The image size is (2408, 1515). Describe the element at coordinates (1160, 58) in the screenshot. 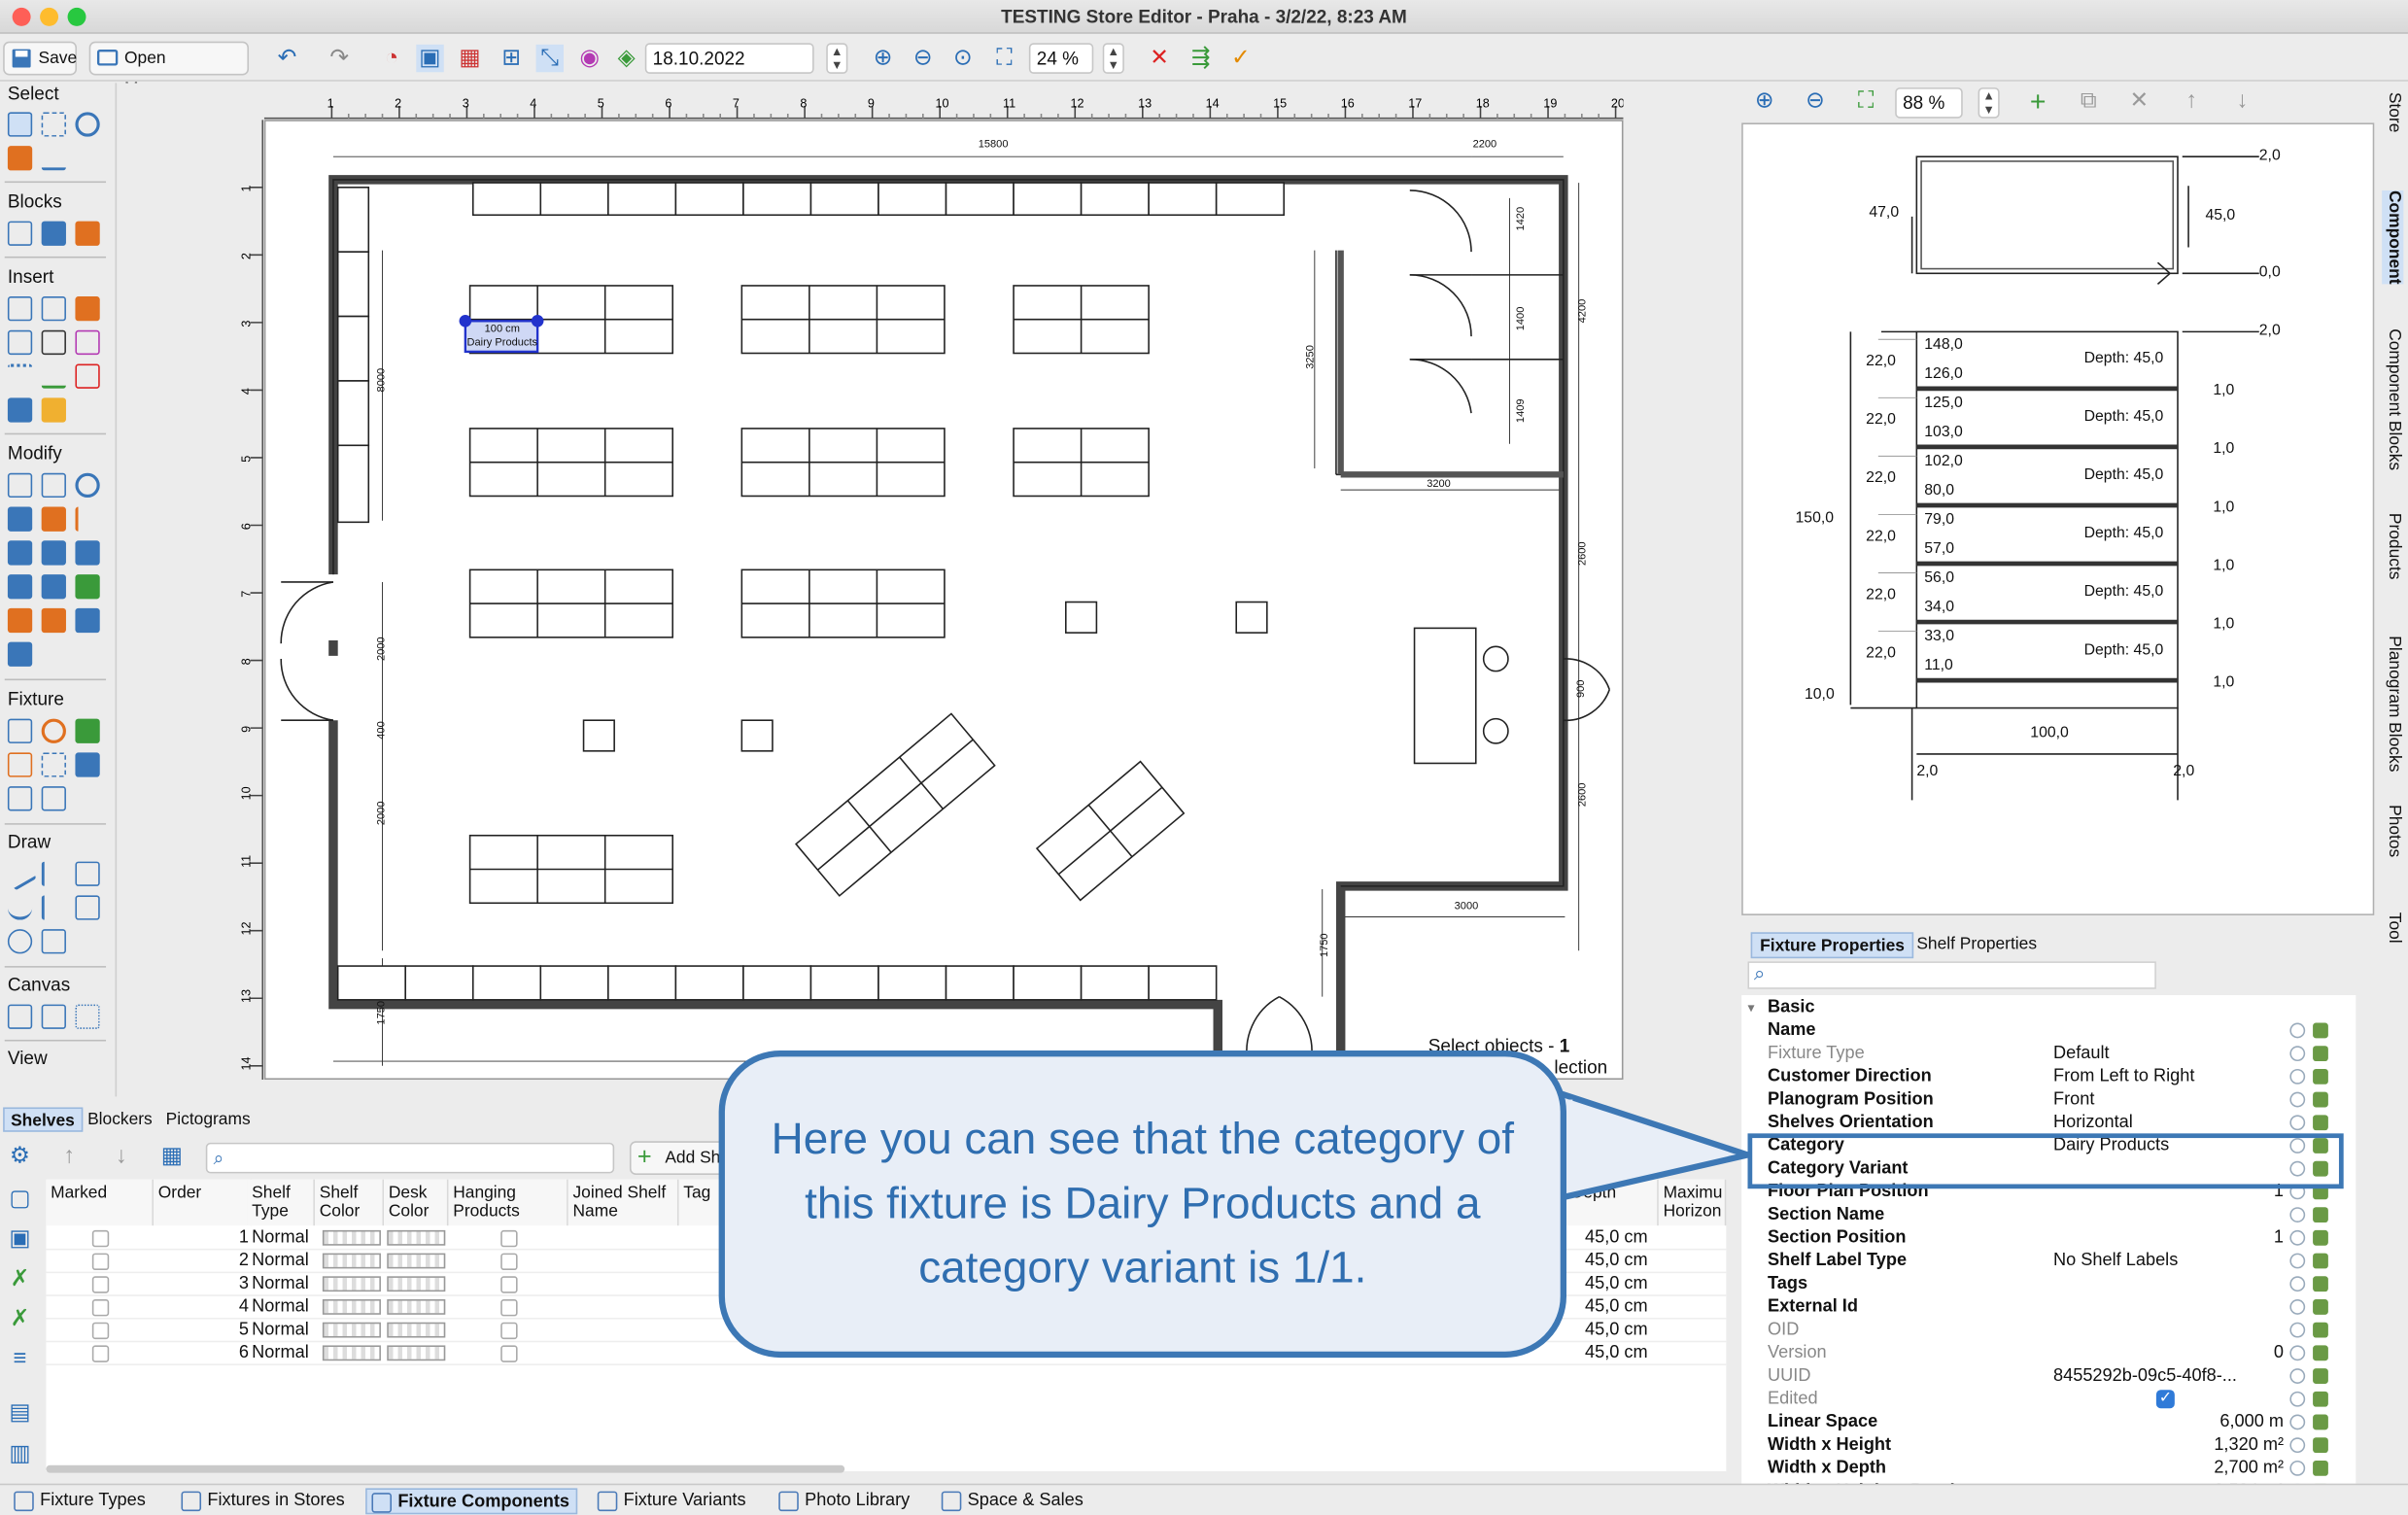

I see `delete-icon: ✕` at that location.